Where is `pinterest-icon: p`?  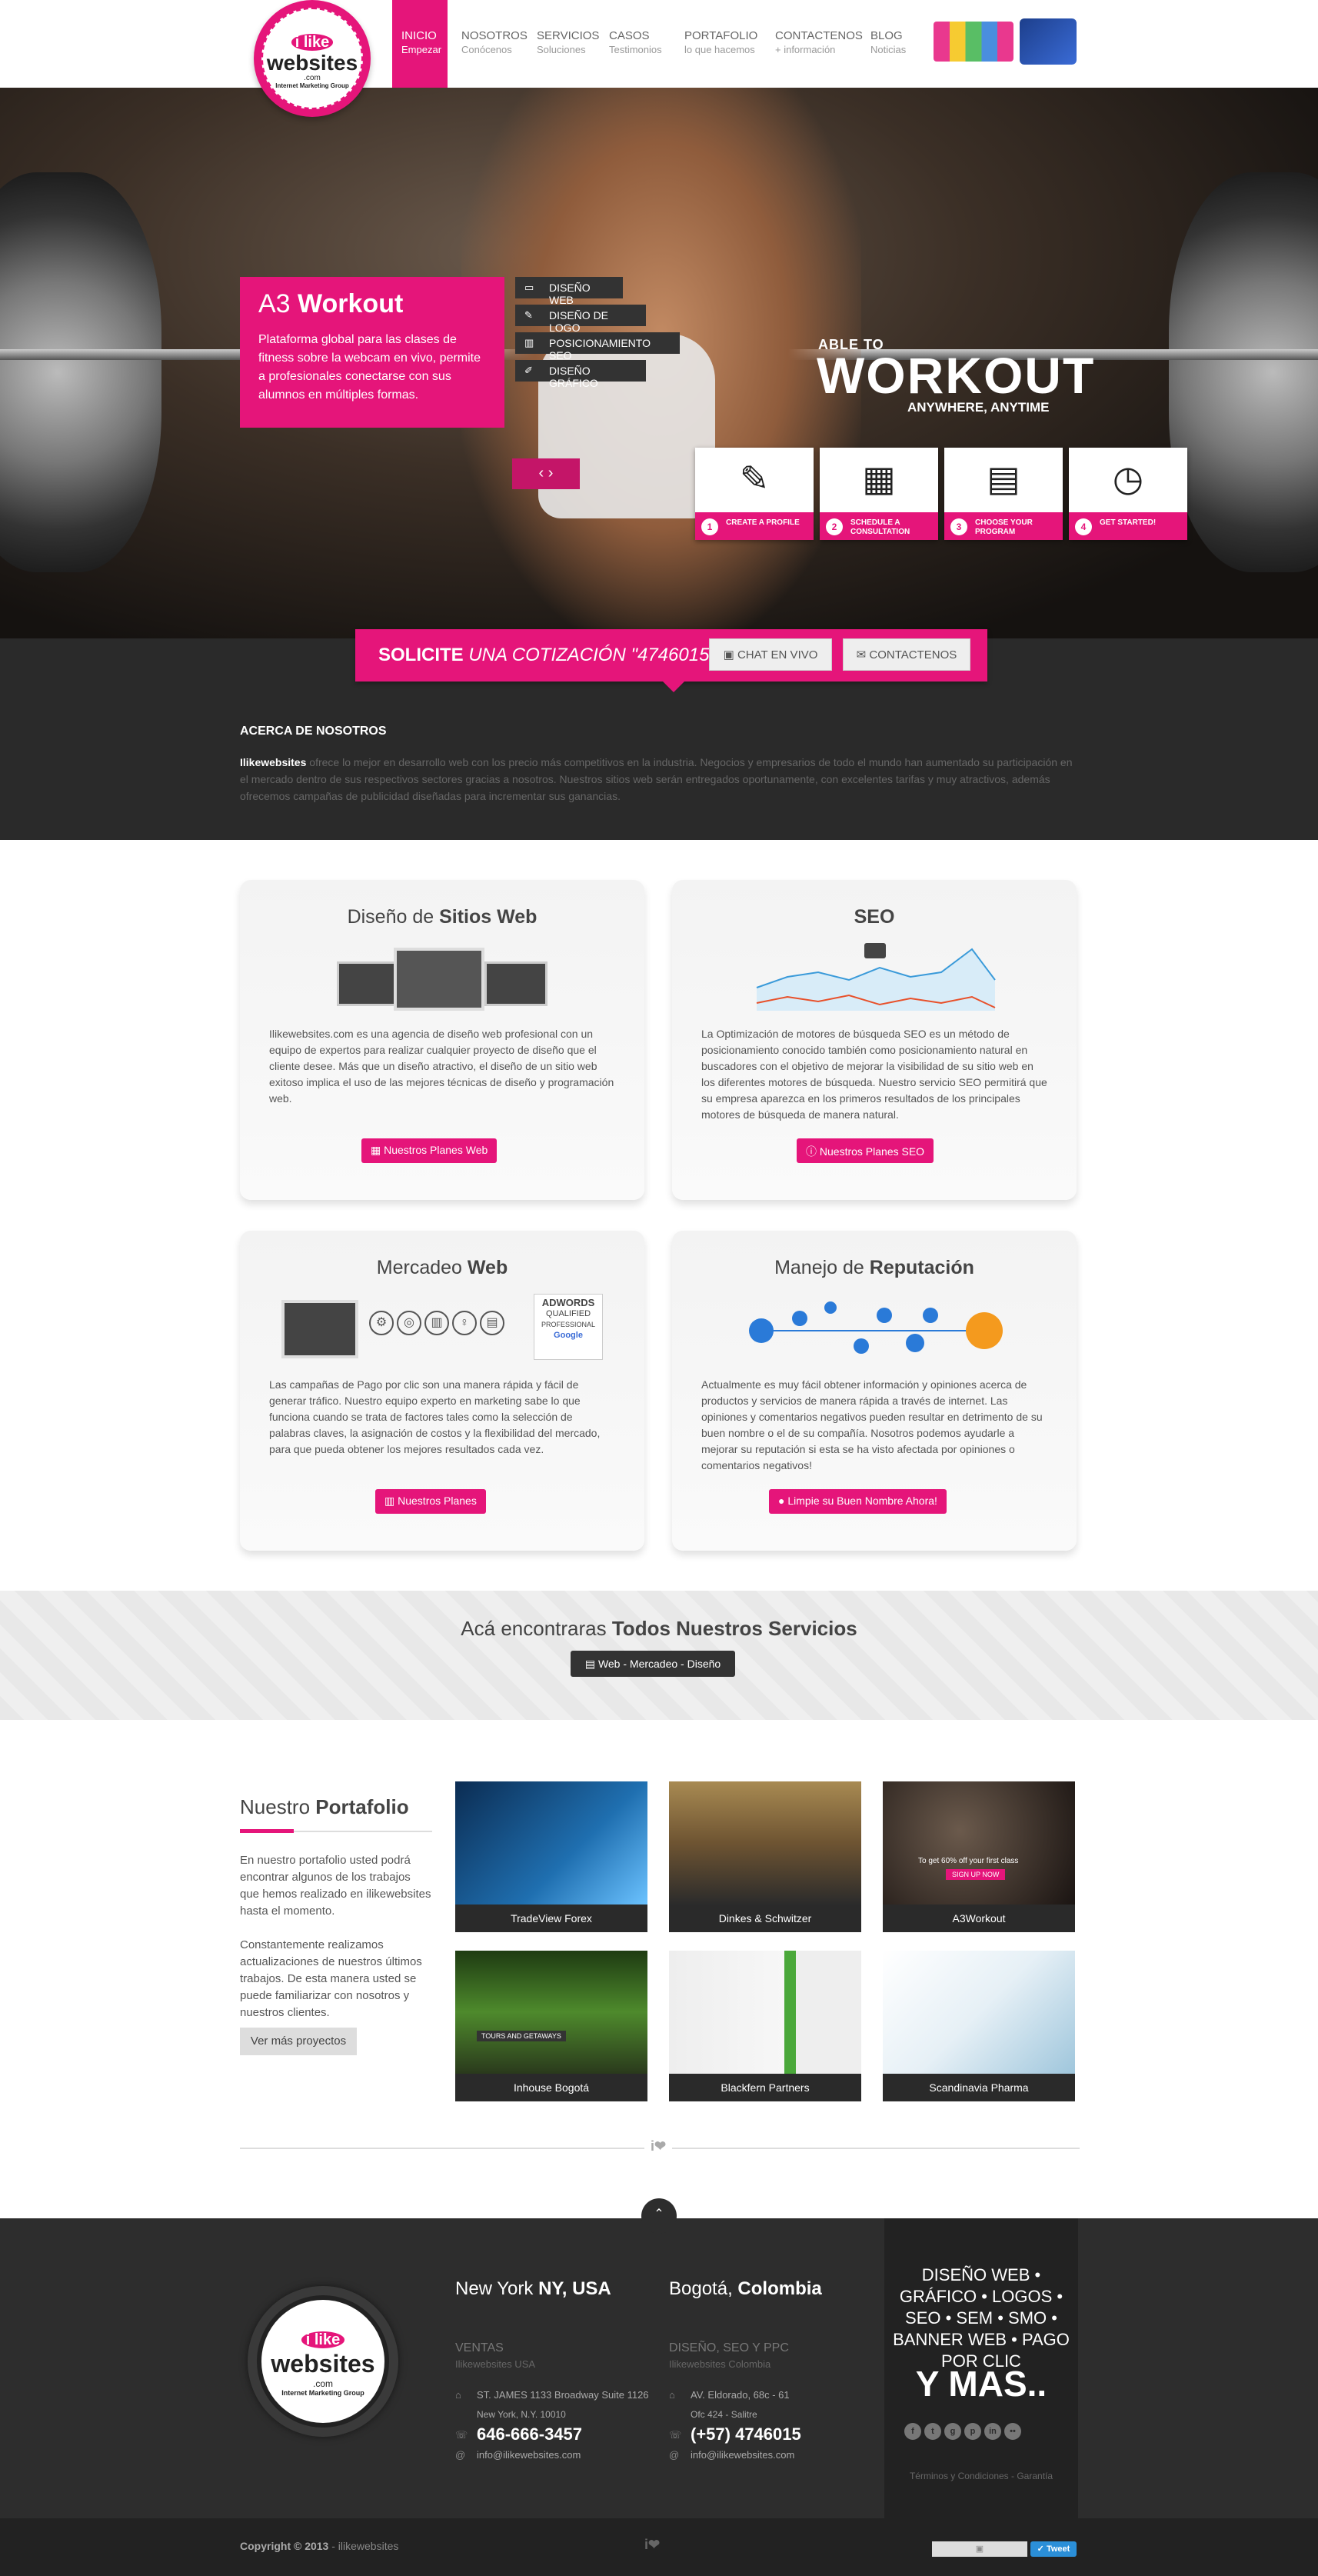
pinterest-icon: p is located at coordinates (973, 2431).